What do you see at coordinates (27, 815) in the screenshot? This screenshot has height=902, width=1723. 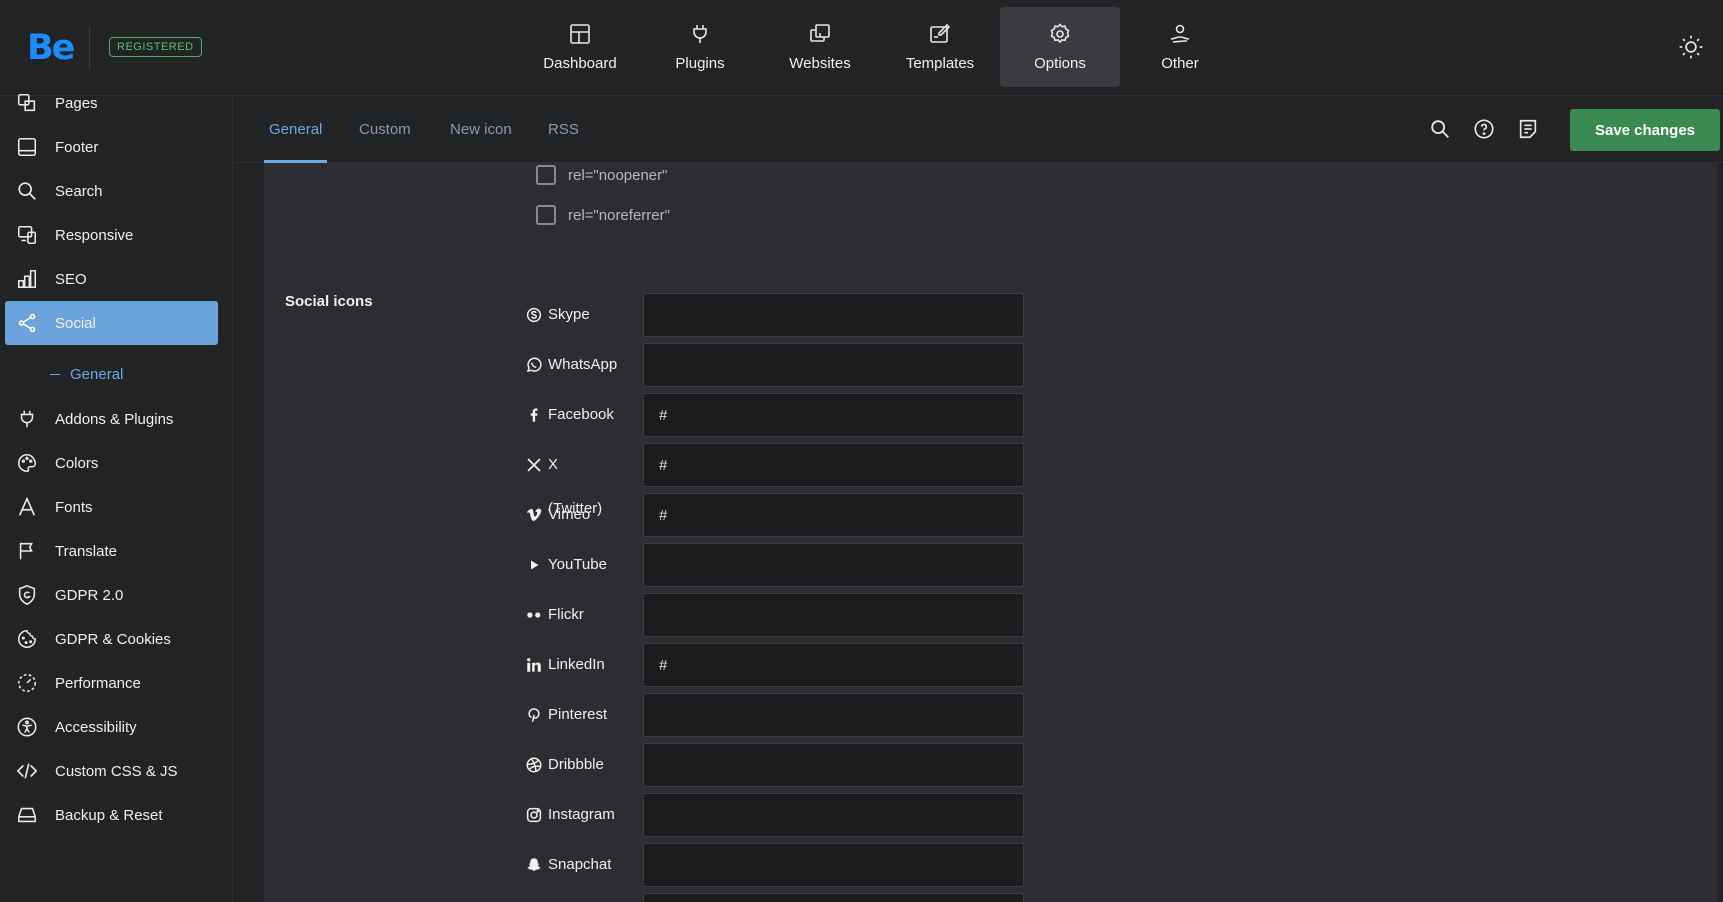 I see `drive-icon` at bounding box center [27, 815].